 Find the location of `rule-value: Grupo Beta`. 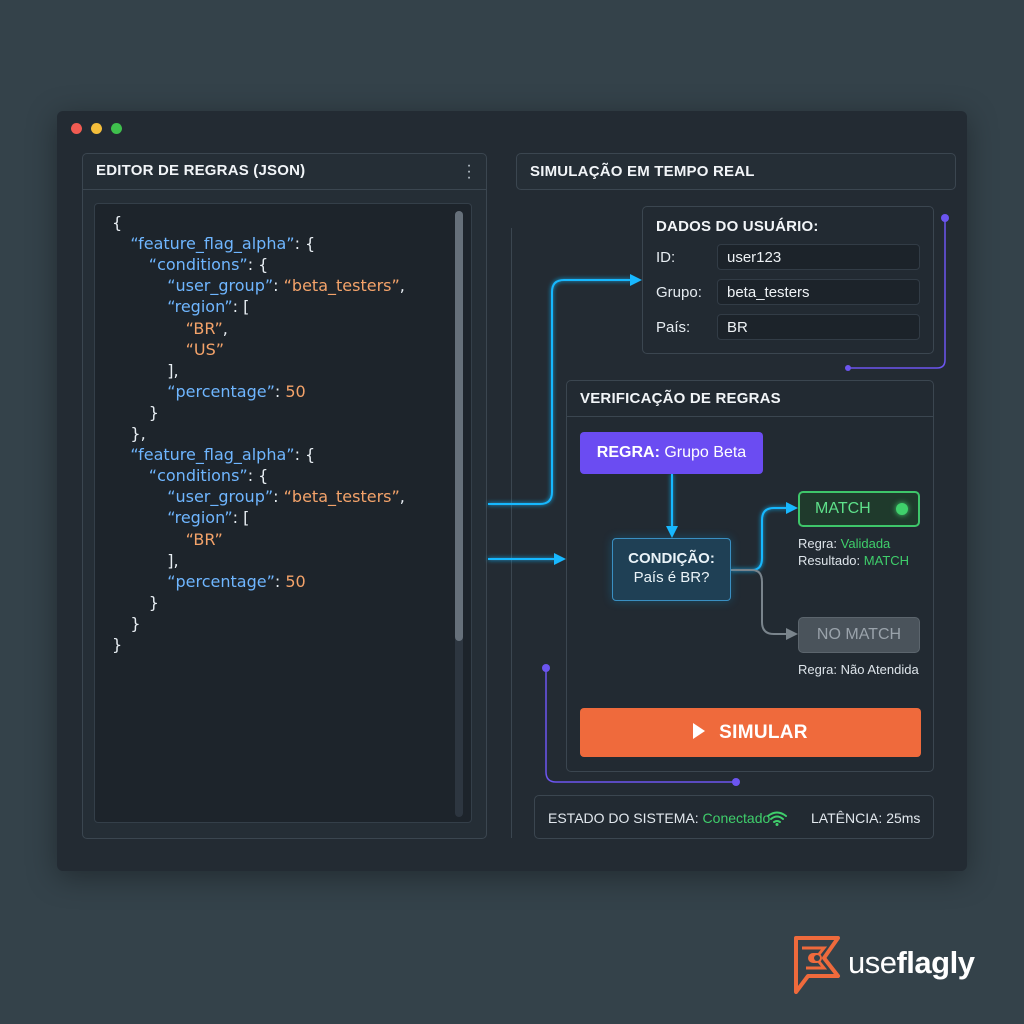

rule-value: Grupo Beta is located at coordinates (705, 452).